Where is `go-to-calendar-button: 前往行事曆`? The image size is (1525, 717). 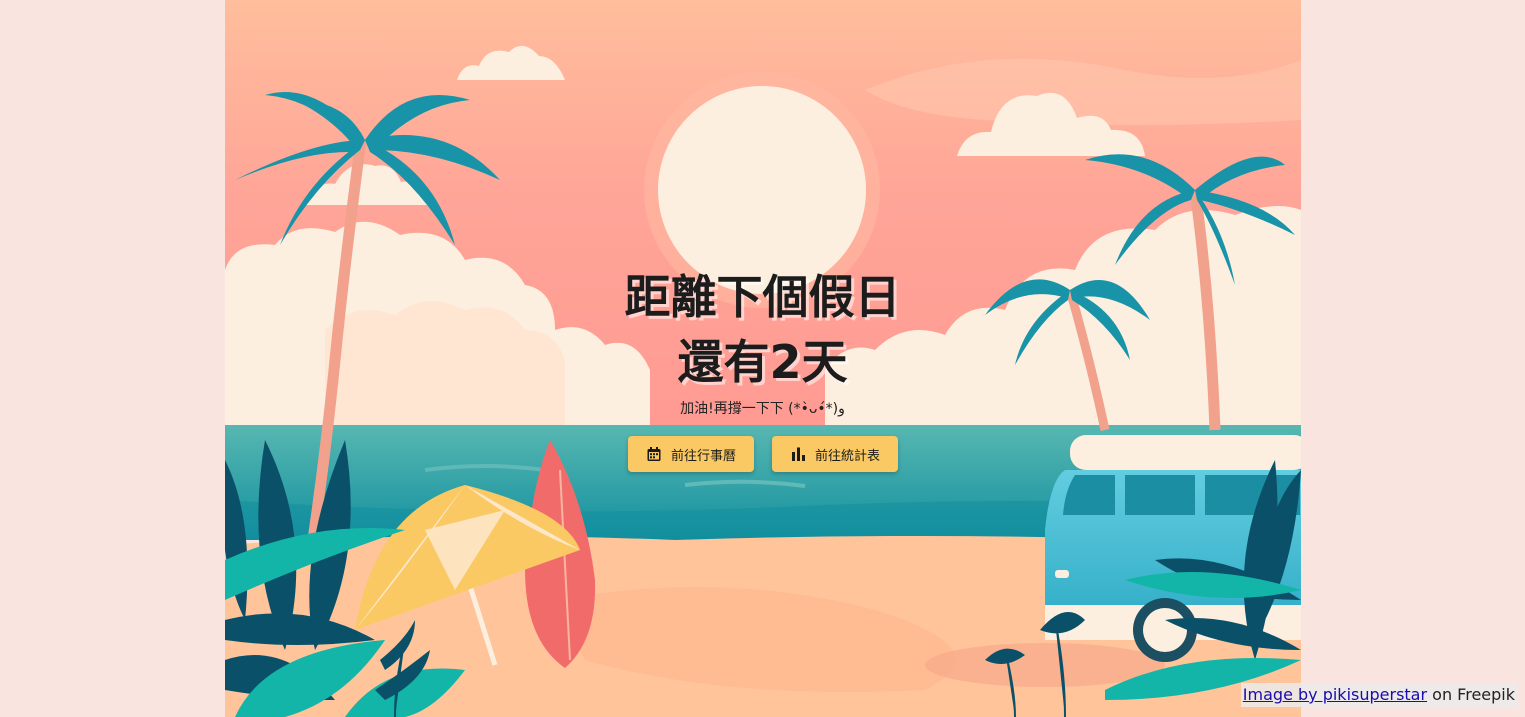
go-to-calendar-button: 前往行事曆 is located at coordinates (691, 454).